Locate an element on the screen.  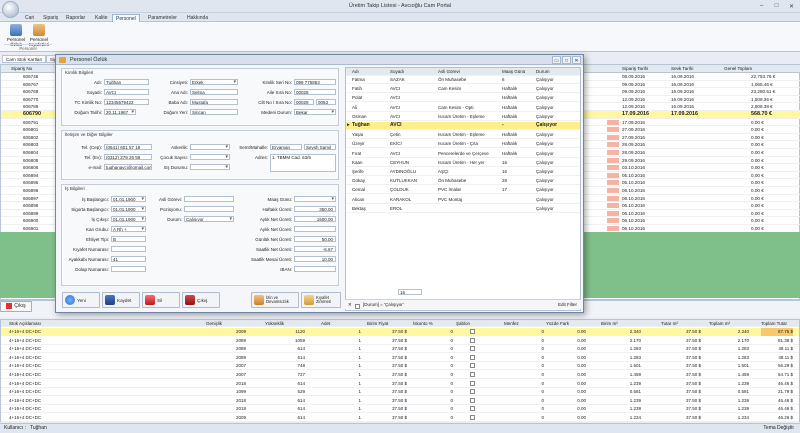
seri-no-field: 099 775853 is located at coordinates (315, 82).